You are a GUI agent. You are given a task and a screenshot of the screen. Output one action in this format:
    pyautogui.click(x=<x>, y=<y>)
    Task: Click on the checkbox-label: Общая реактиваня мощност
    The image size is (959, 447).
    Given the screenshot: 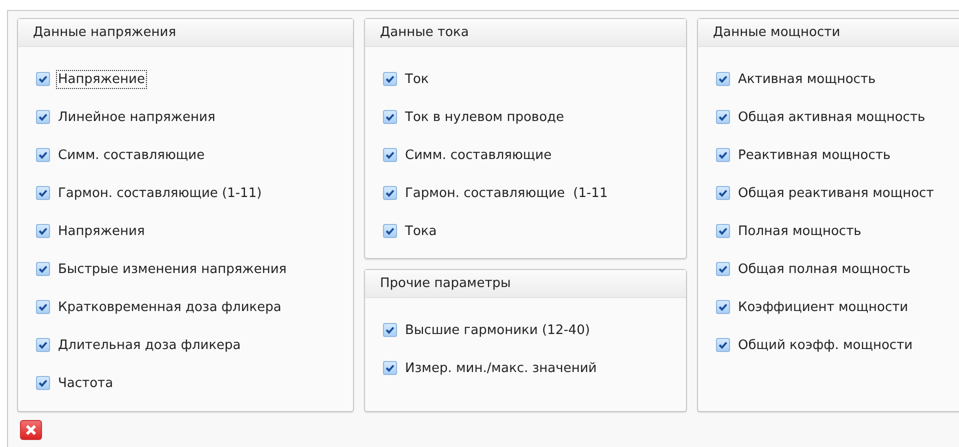 What is the action you would take?
    pyautogui.click(x=836, y=193)
    